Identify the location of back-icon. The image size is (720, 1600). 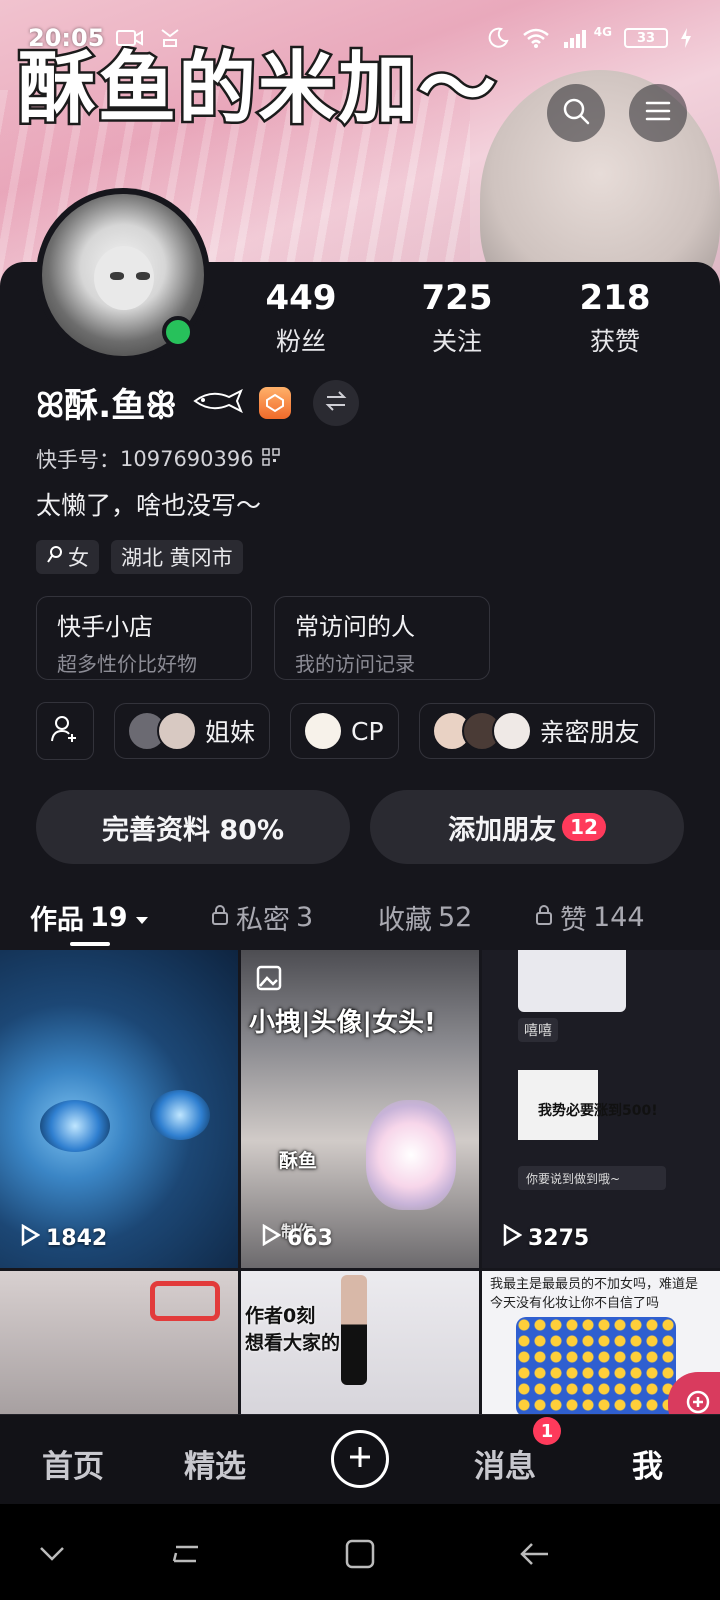
(534, 1554).